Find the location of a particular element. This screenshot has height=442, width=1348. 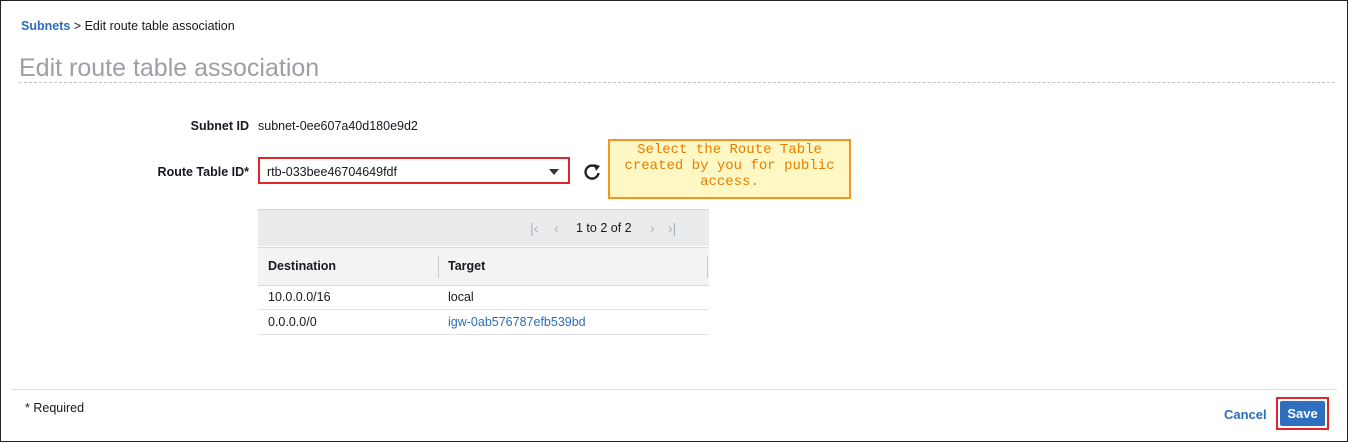

subnet-id-label: Subnet ID is located at coordinates (219, 126).